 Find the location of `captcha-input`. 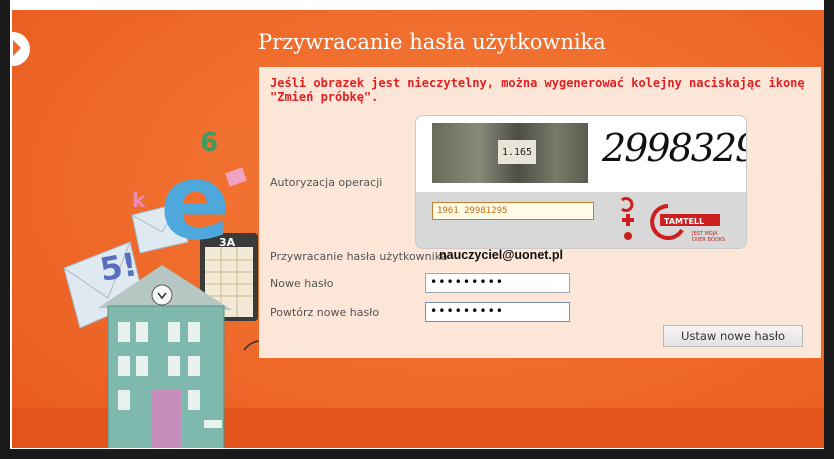

captcha-input is located at coordinates (513, 211).